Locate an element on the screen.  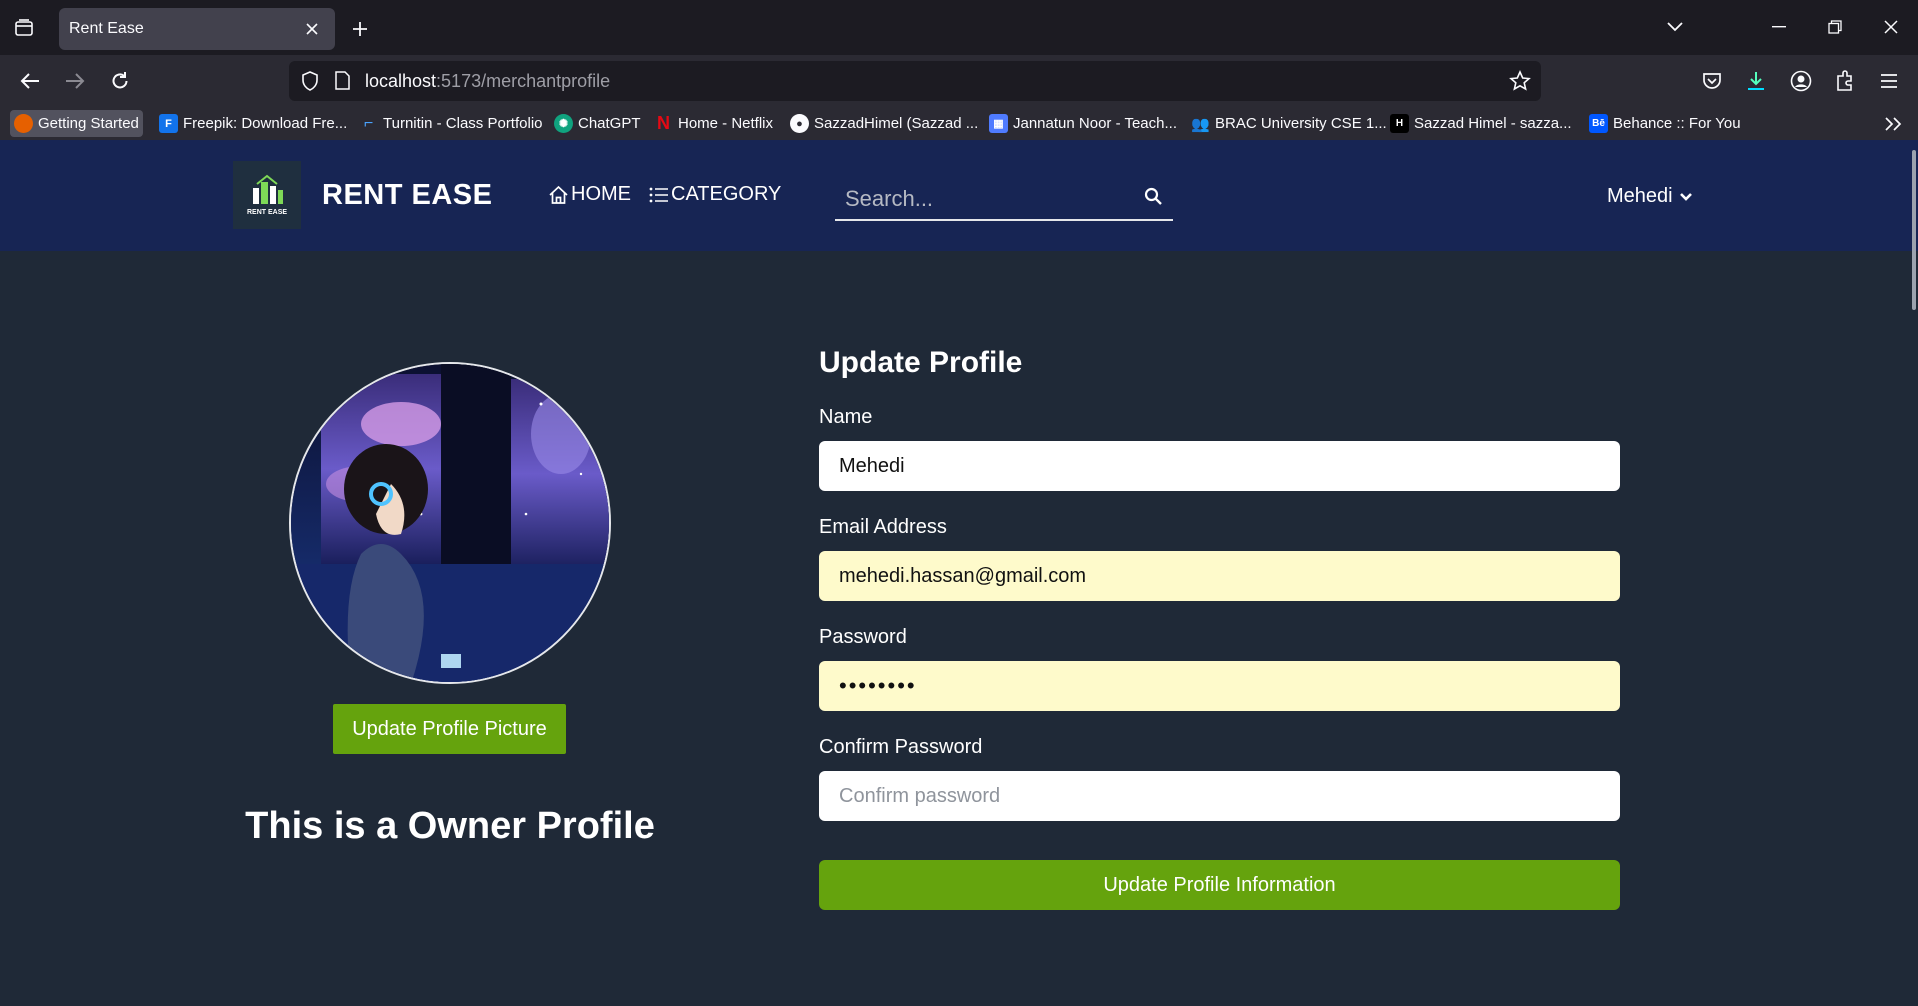
bookmark-label: Turnitin - Class Portfolio is located at coordinates (463, 123).